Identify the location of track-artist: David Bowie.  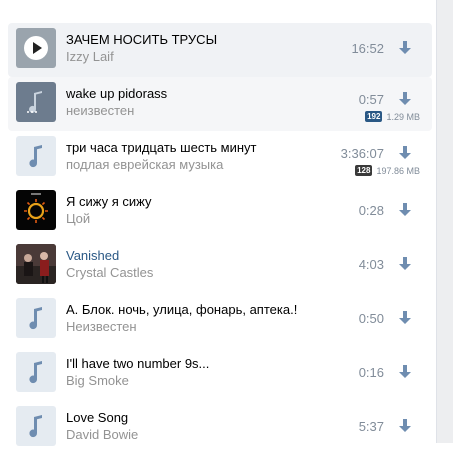
(102, 434).